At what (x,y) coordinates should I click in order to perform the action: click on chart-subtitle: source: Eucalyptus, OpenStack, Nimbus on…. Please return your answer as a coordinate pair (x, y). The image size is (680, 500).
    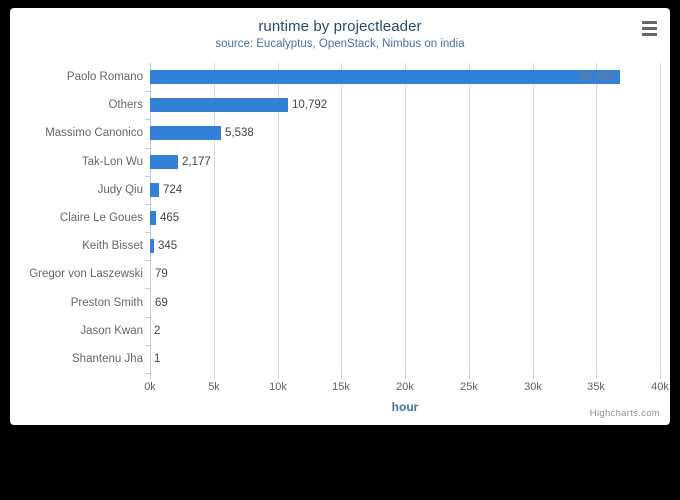
    Looking at the image, I should click on (340, 44).